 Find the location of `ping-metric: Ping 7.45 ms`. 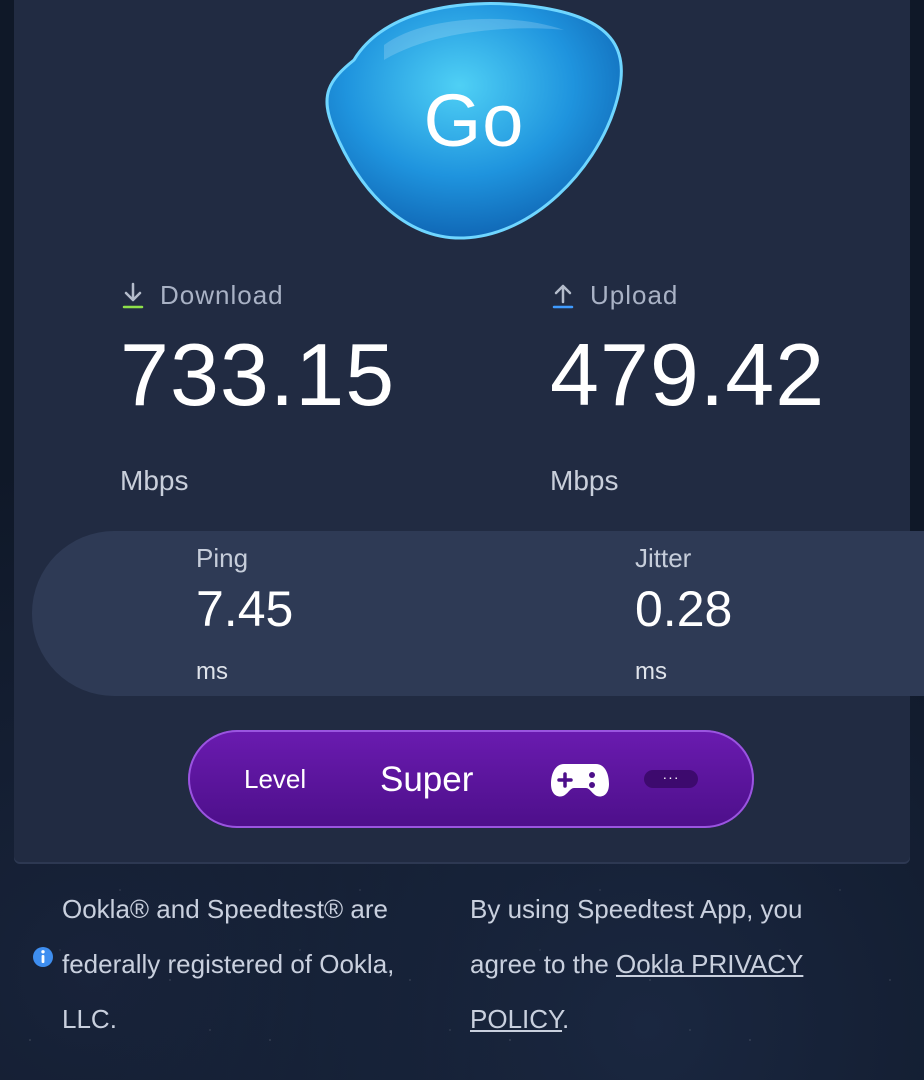

ping-metric: Ping 7.45 ms is located at coordinates (244, 614).